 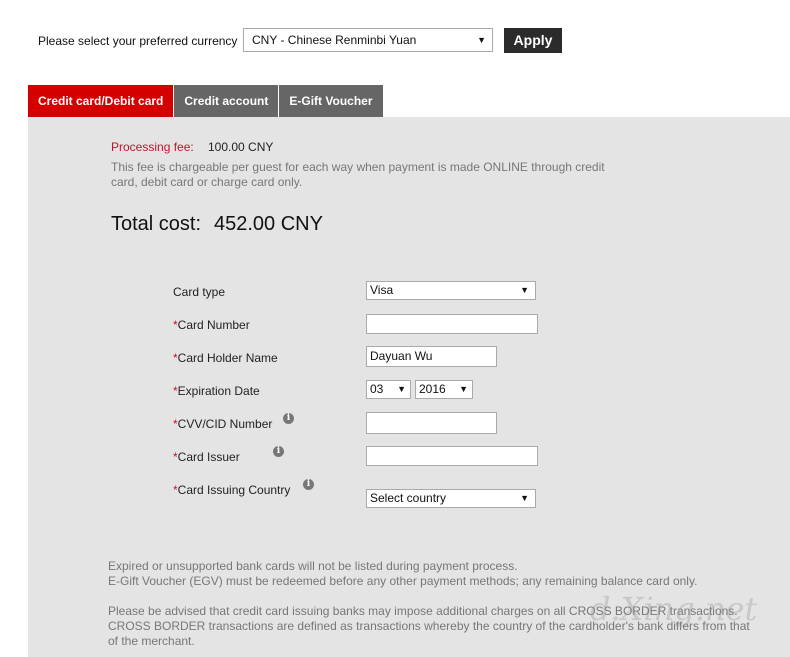 What do you see at coordinates (431, 423) in the screenshot?
I see `cvv-input` at bounding box center [431, 423].